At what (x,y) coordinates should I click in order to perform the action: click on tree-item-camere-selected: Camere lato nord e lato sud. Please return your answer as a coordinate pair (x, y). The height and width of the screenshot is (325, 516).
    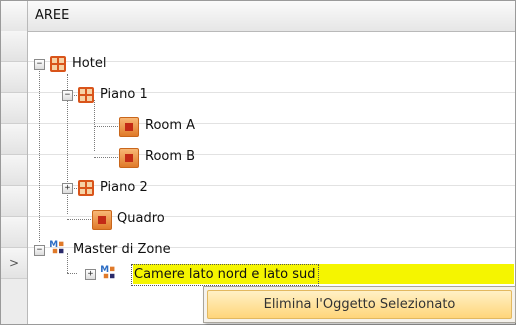
    Looking at the image, I should click on (225, 275).